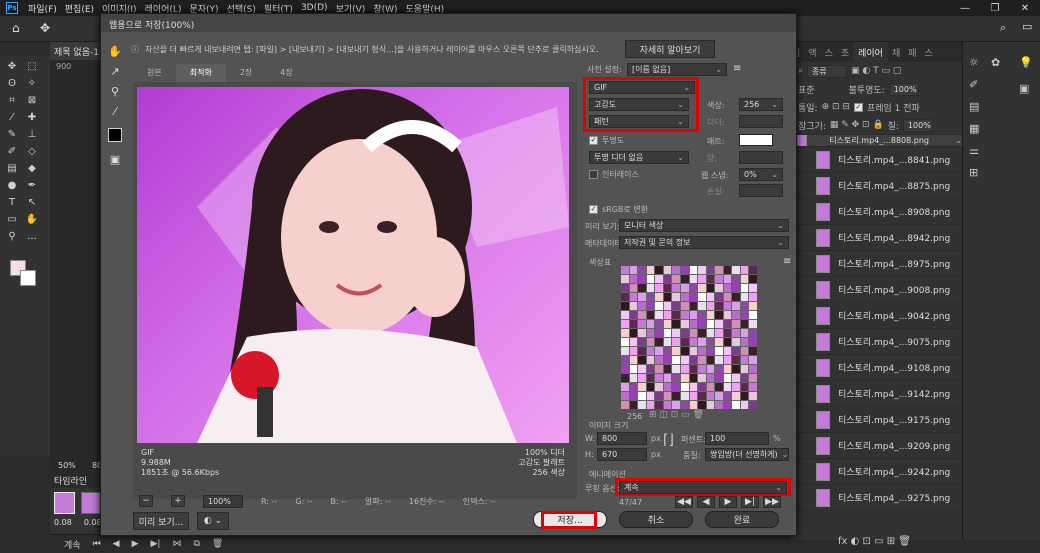 This screenshot has width=1040, height=553. Describe the element at coordinates (1001, 150) in the screenshot. I see `sliders-icon: ⚌` at that location.